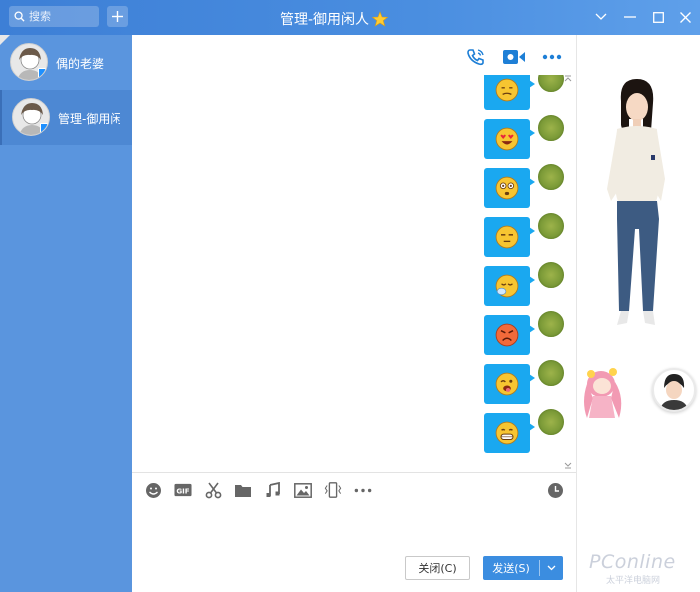 Image resolution: width=700 pixels, height=592 pixels. I want to click on shake-icon, so click(333, 490).